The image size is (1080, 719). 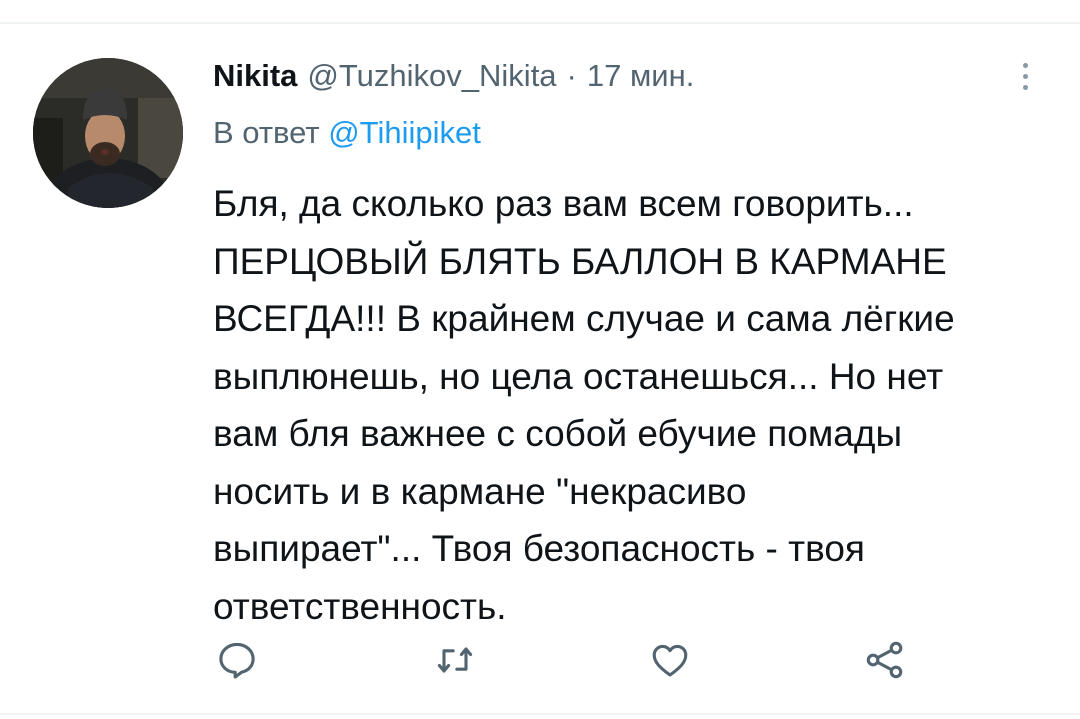 I want to click on like-button, so click(x=670, y=660).